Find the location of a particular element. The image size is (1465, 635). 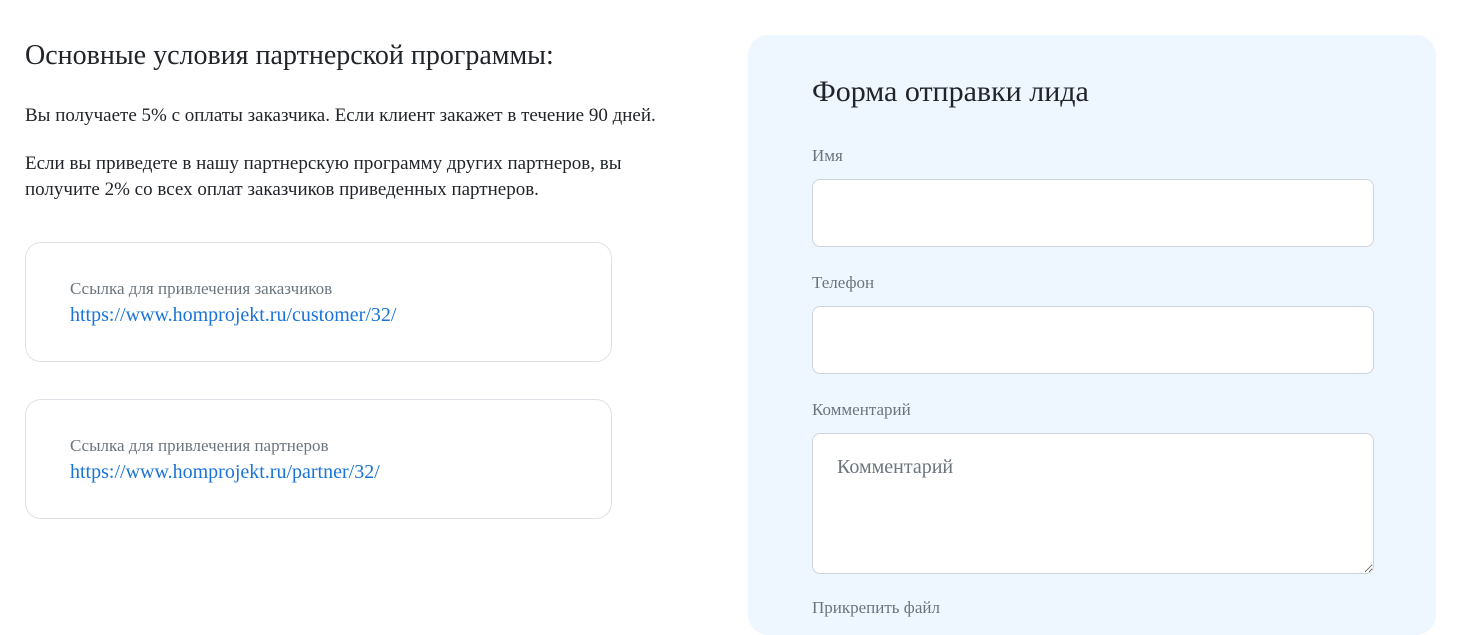

comment-field-label: Комментарий is located at coordinates (861, 409).